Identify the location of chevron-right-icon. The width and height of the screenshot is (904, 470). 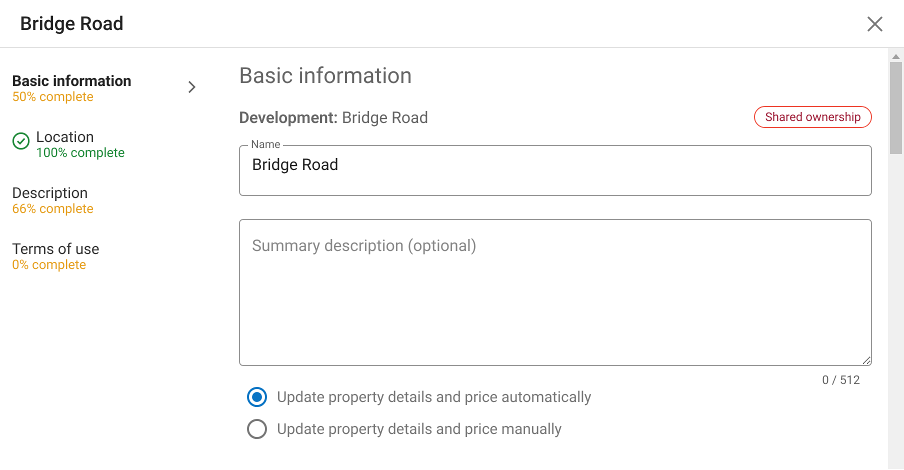
(192, 87).